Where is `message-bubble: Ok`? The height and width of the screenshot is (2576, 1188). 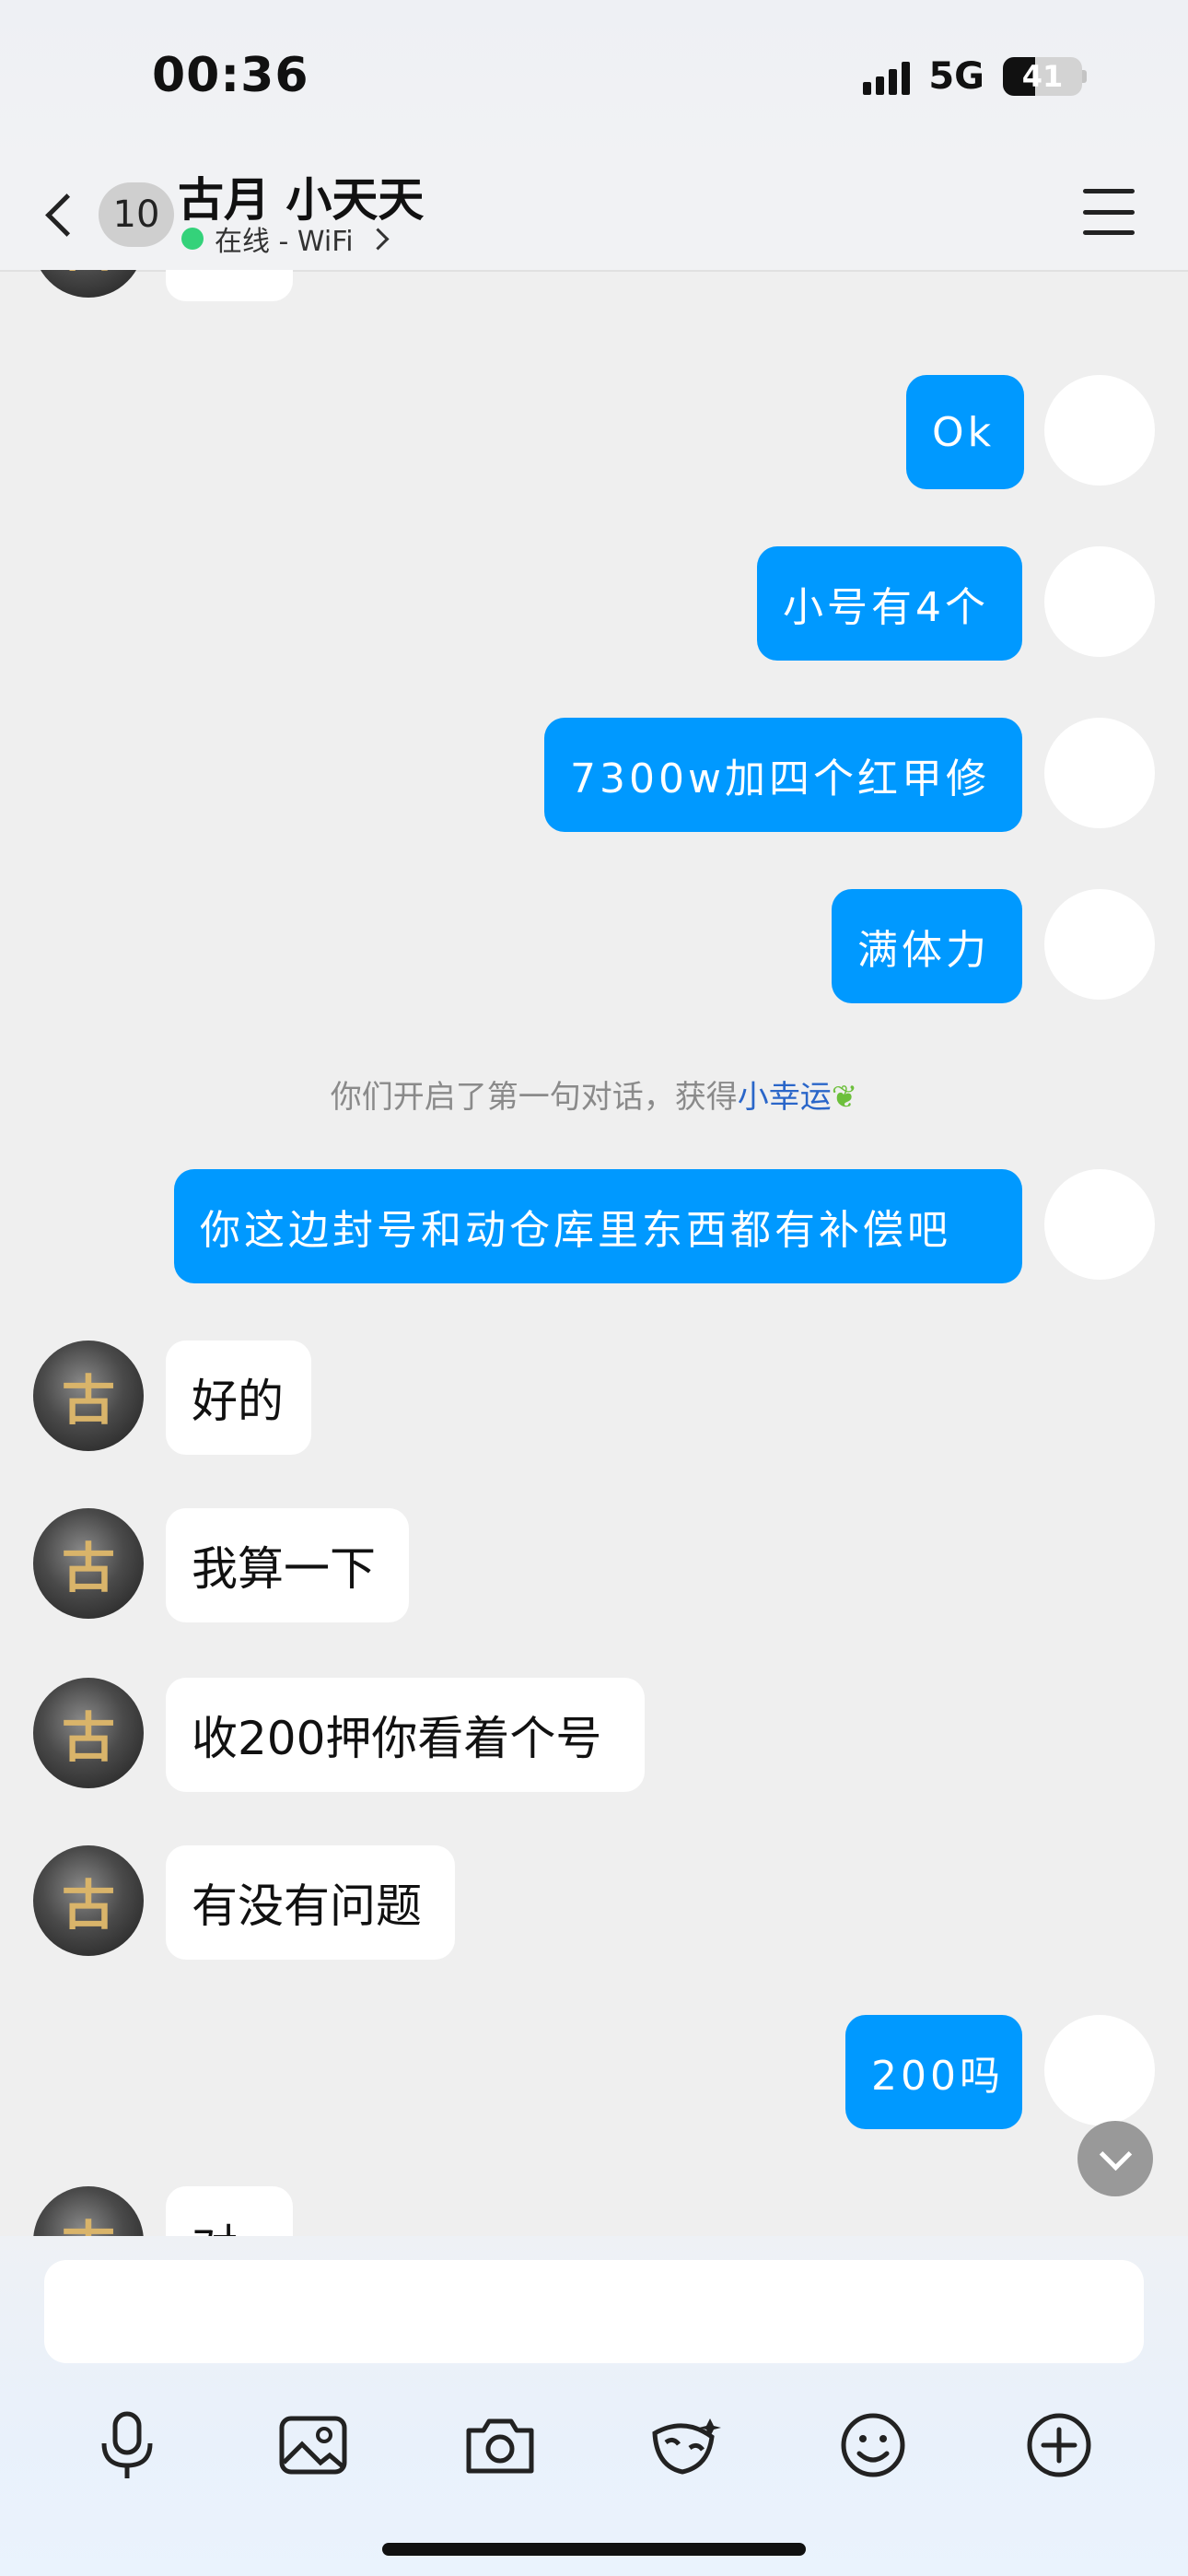
message-bubble: Ok is located at coordinates (965, 432).